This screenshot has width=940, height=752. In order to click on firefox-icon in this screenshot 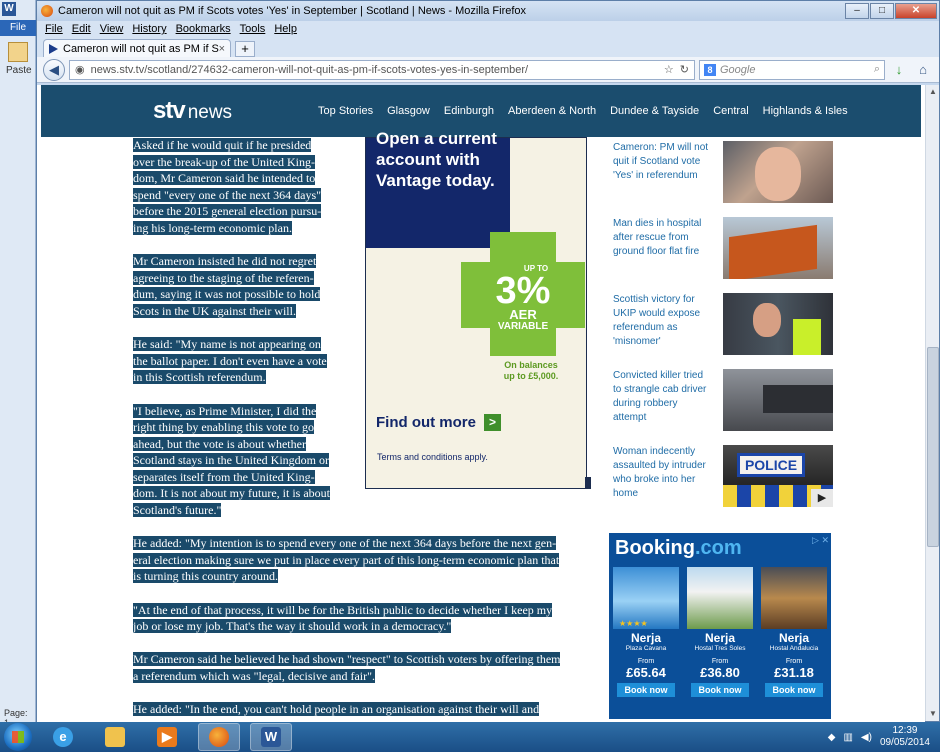, I will do `click(47, 11)`.